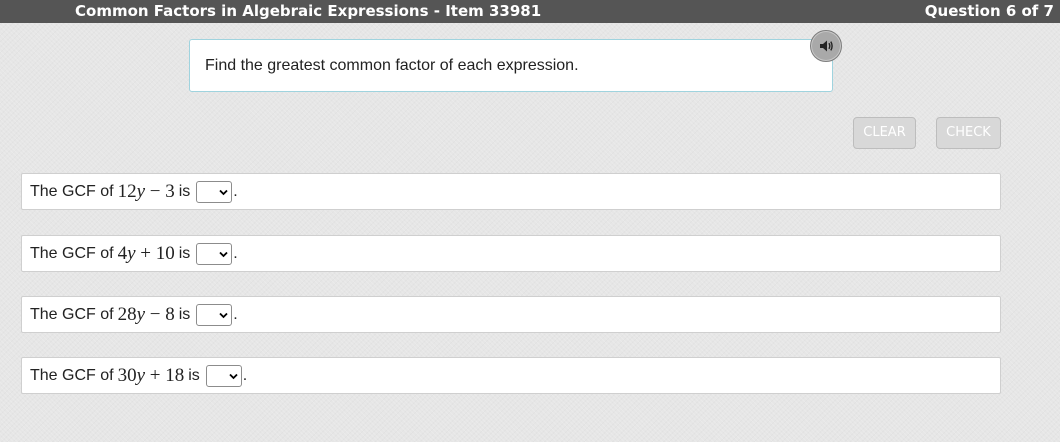 Image resolution: width=1060 pixels, height=442 pixels. Describe the element at coordinates (127, 191) in the screenshot. I see `coefficient: 12` at that location.